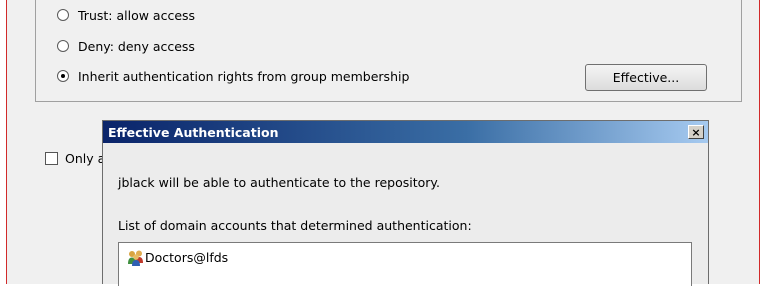 The width and height of the screenshot is (761, 286). I want to click on list-item: Doctors@lfds, so click(177, 257).